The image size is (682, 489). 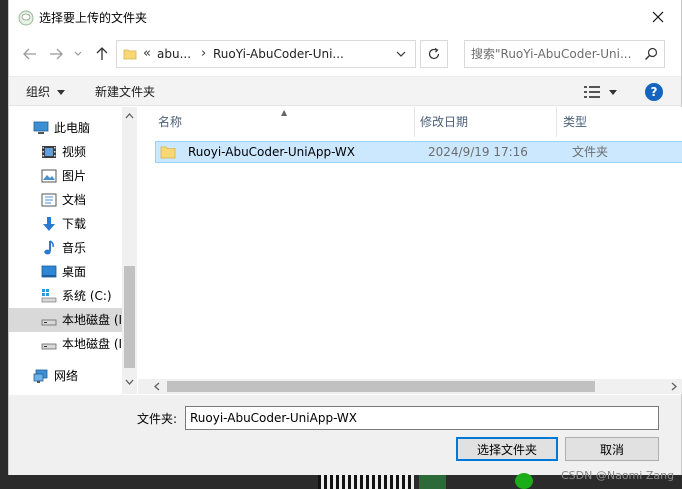 What do you see at coordinates (74, 224) in the screenshot?
I see `nav-label: 下载` at bounding box center [74, 224].